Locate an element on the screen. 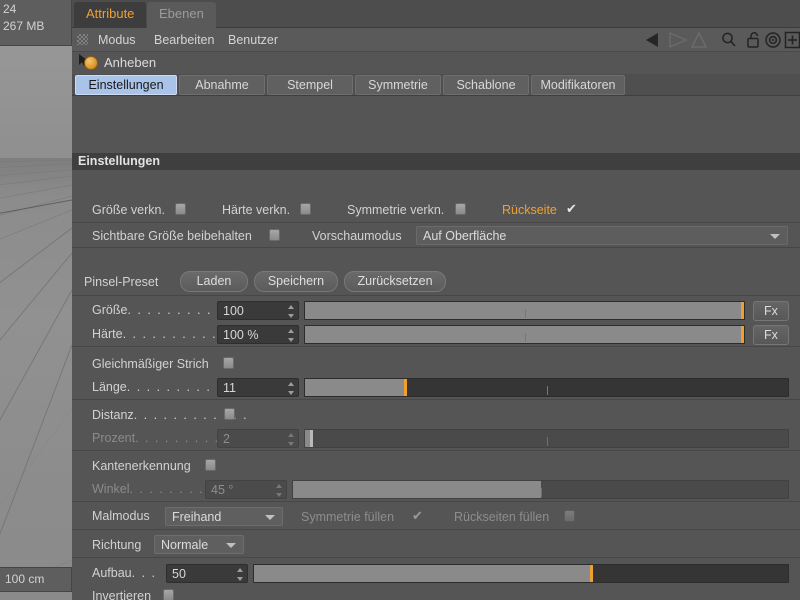  slider-prozent is located at coordinates (546, 438).